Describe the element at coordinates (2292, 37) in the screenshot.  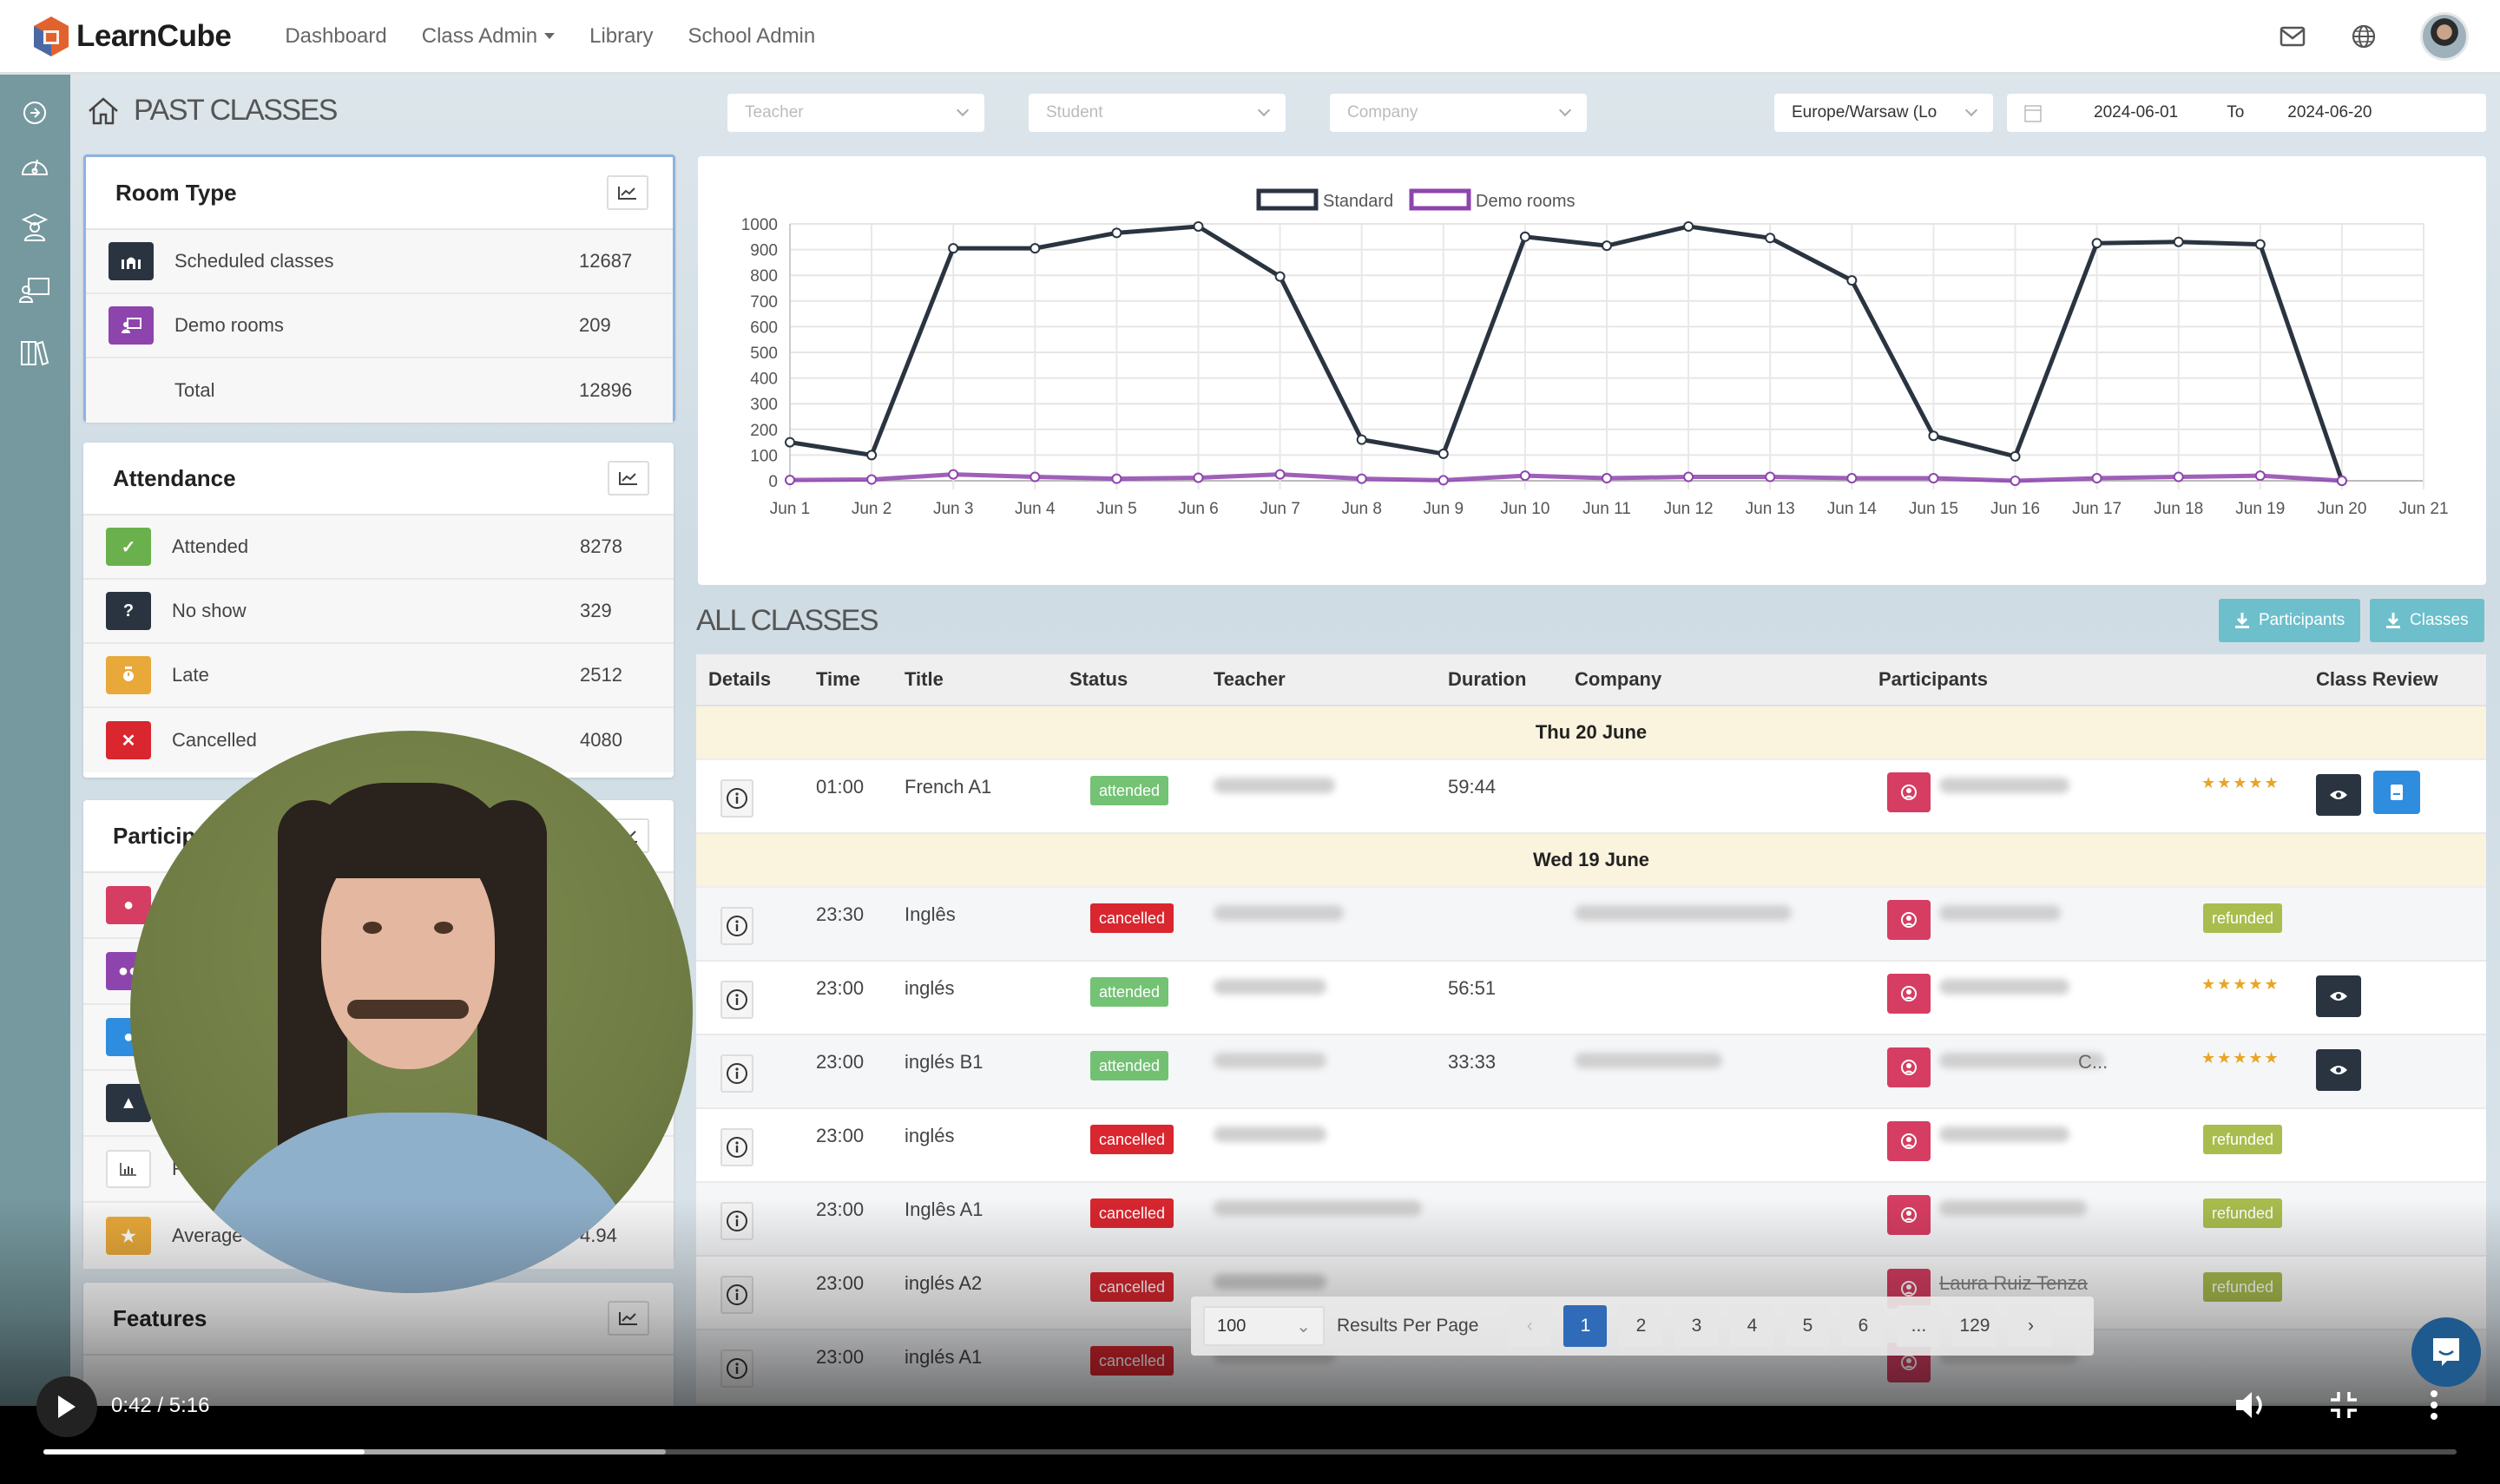
I see `mail-icon` at that location.